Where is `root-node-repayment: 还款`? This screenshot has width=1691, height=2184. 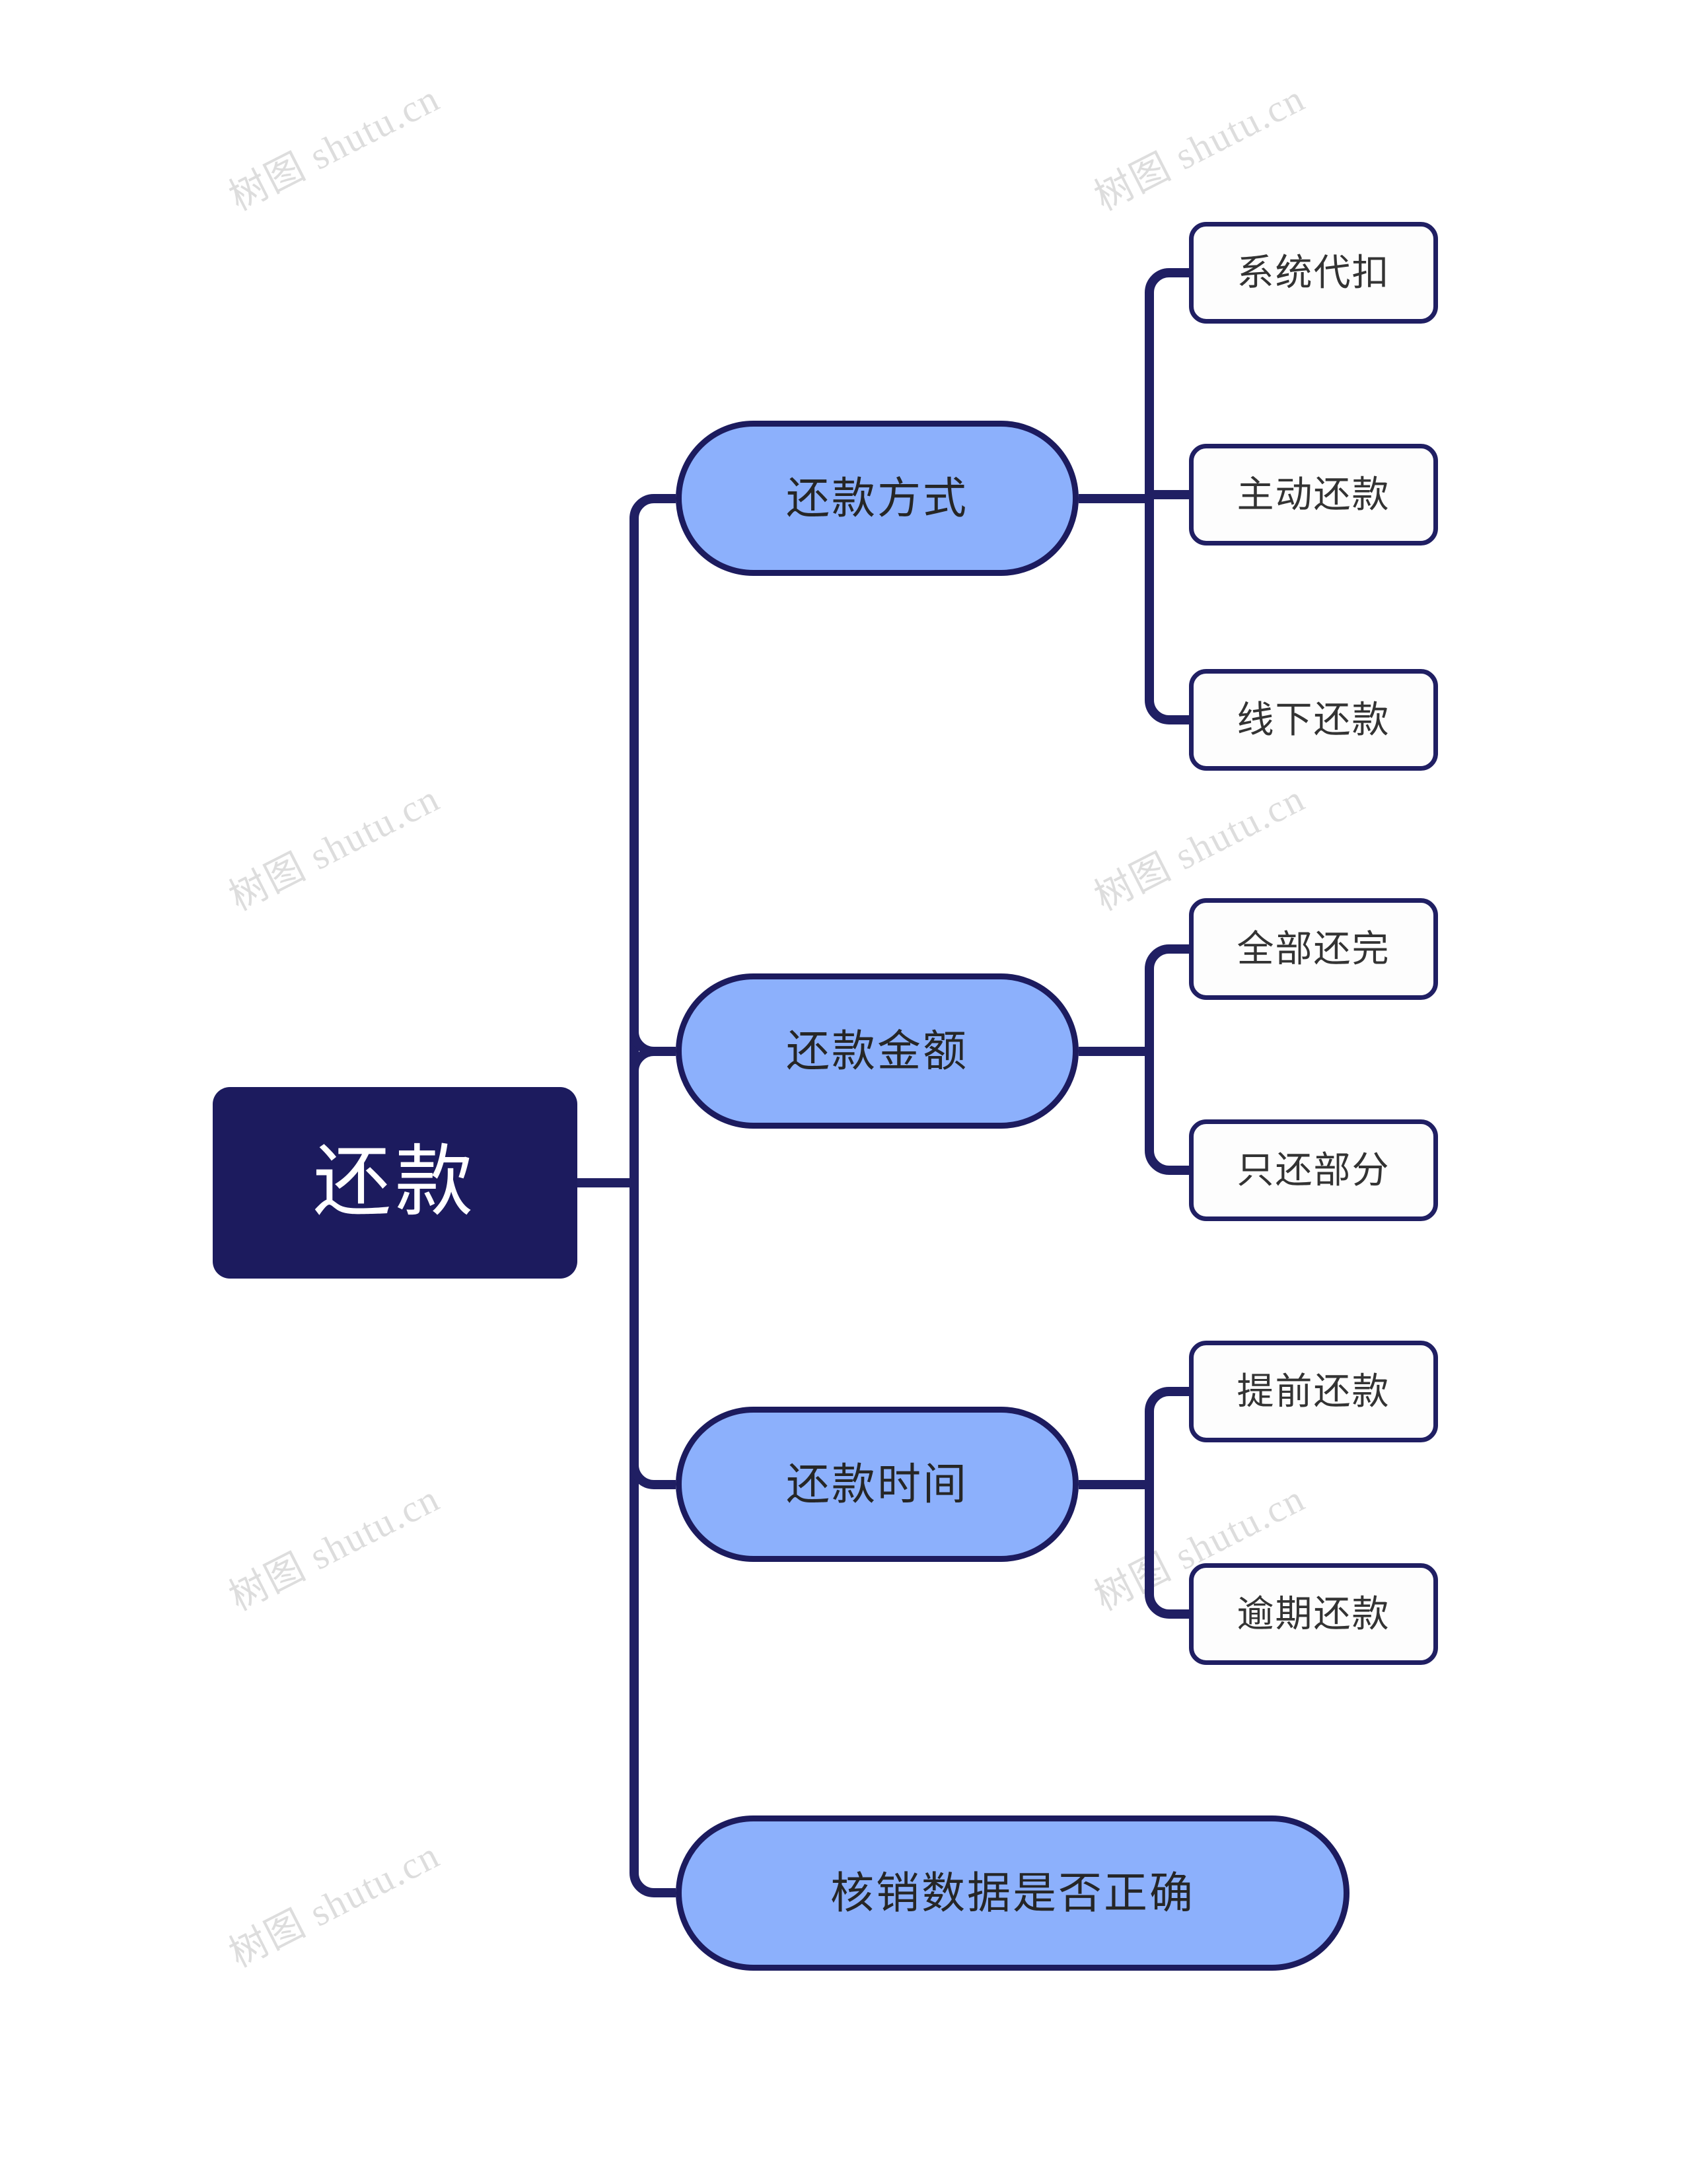 root-node-repayment: 还款 is located at coordinates (395, 1183).